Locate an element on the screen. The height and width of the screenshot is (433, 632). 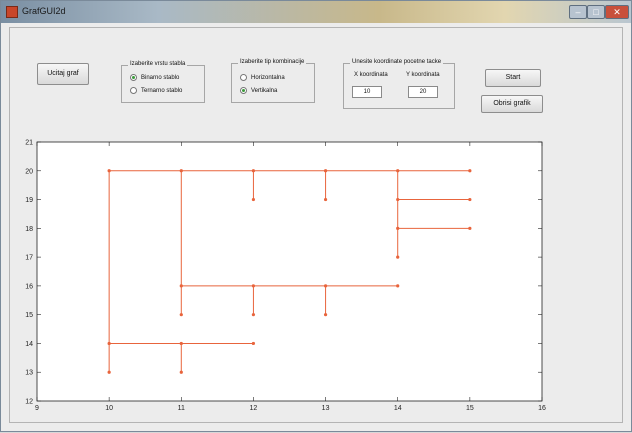
y-tick-label: 16 is located at coordinates (29, 286).